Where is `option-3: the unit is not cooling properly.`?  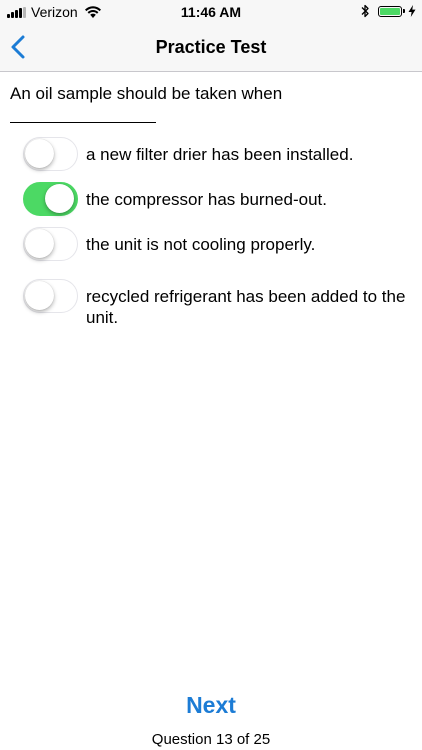
option-3: the unit is not cooling properly. is located at coordinates (214, 244).